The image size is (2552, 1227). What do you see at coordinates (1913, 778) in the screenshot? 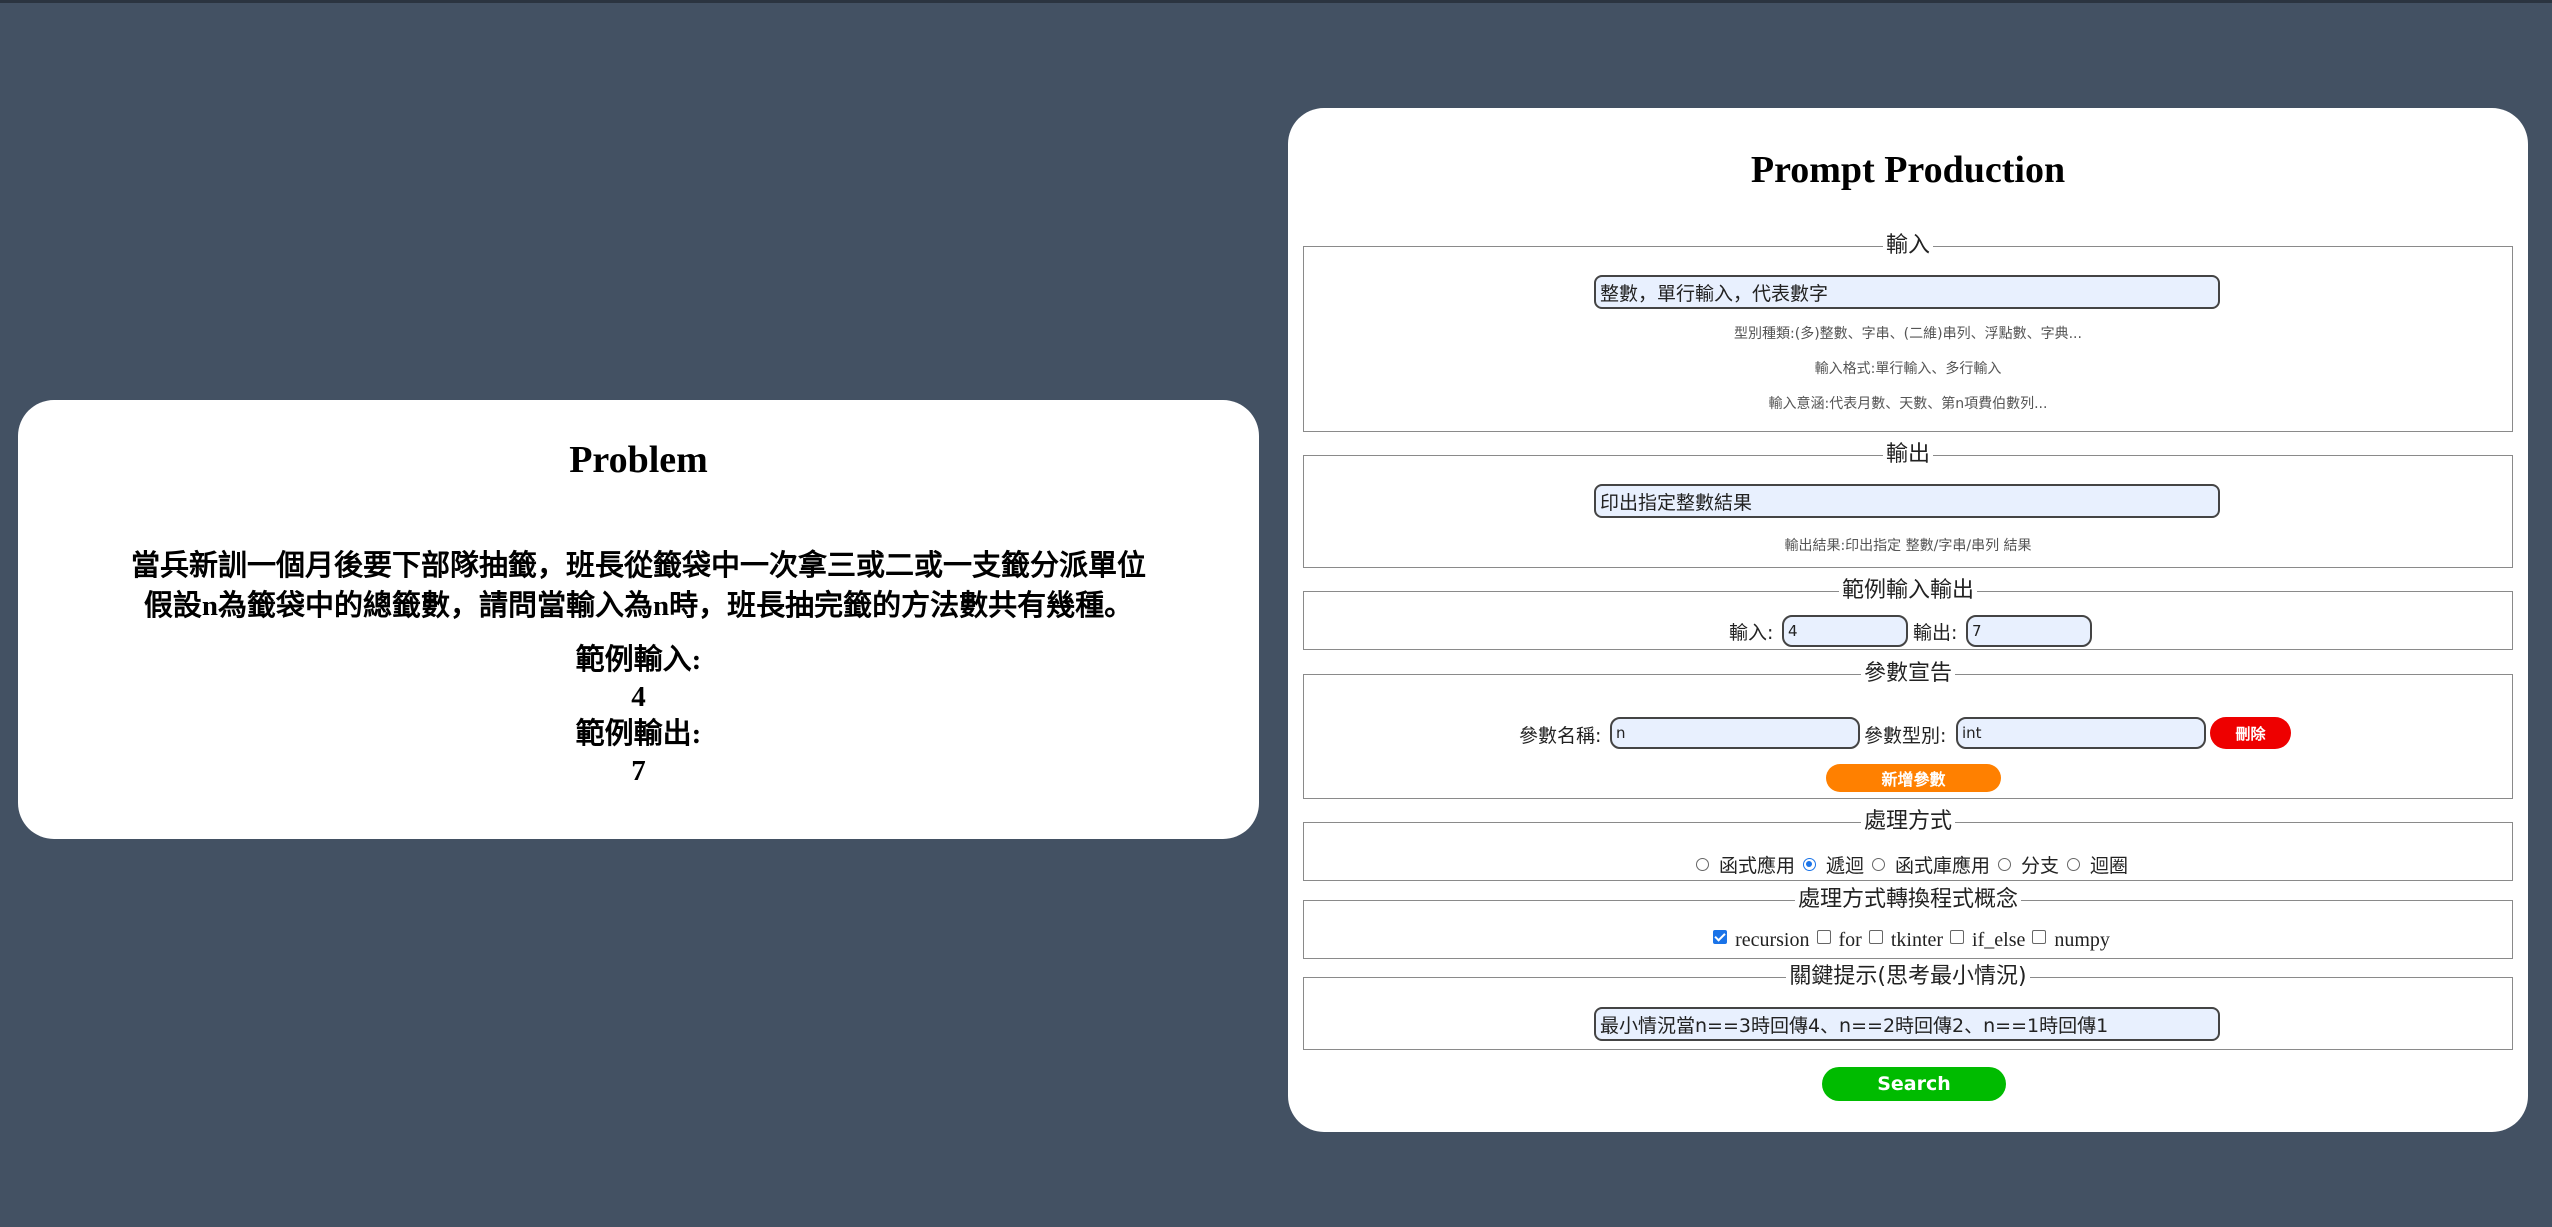
I see `add-param-button: 新增參數` at bounding box center [1913, 778].